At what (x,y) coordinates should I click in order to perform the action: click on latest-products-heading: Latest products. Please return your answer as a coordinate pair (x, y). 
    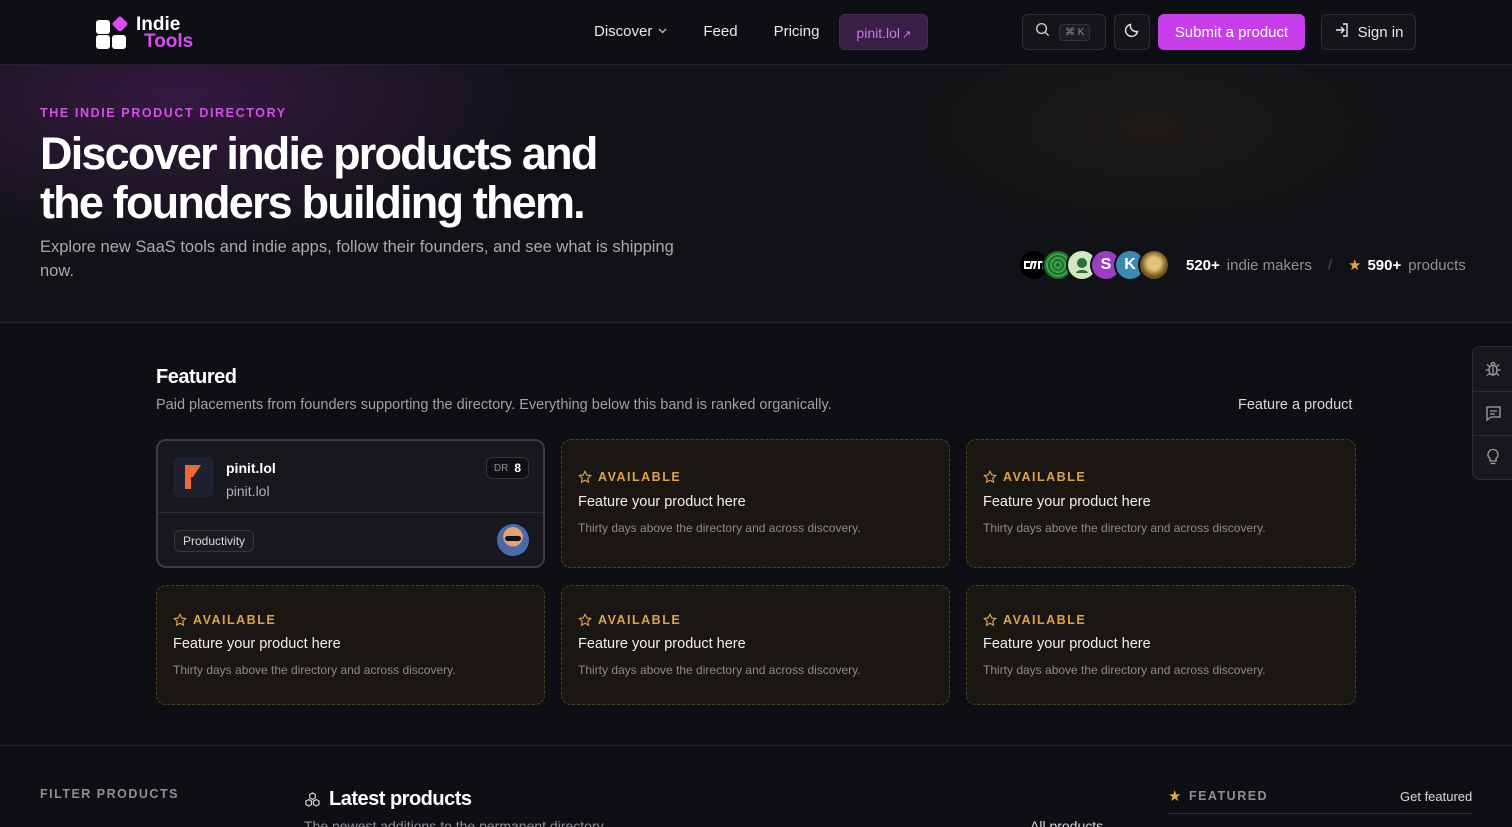
    Looking at the image, I should click on (388, 799).